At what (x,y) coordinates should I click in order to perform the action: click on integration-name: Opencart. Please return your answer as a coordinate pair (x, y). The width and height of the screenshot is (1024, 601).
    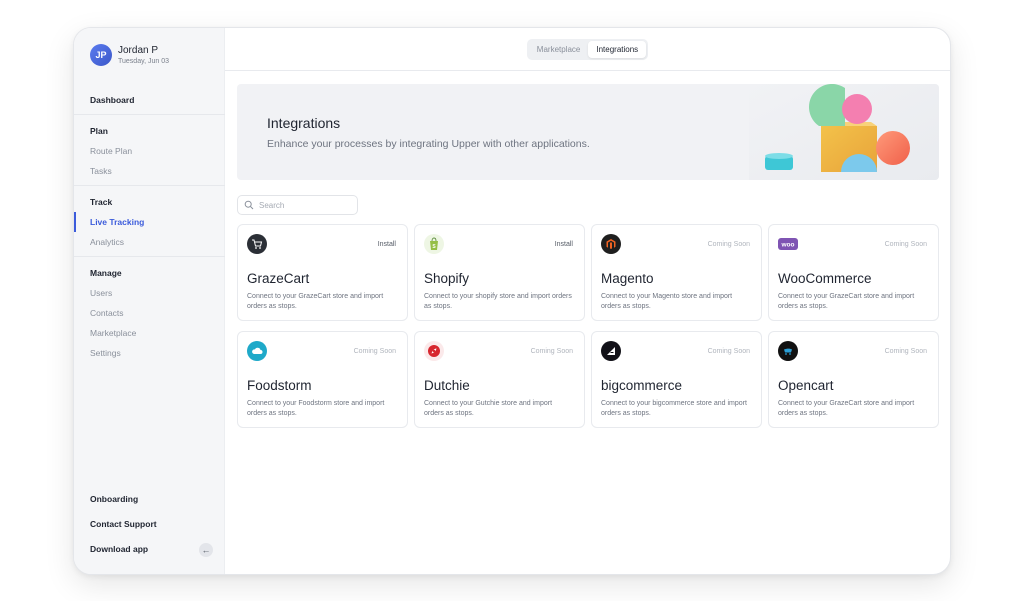
    Looking at the image, I should click on (806, 385).